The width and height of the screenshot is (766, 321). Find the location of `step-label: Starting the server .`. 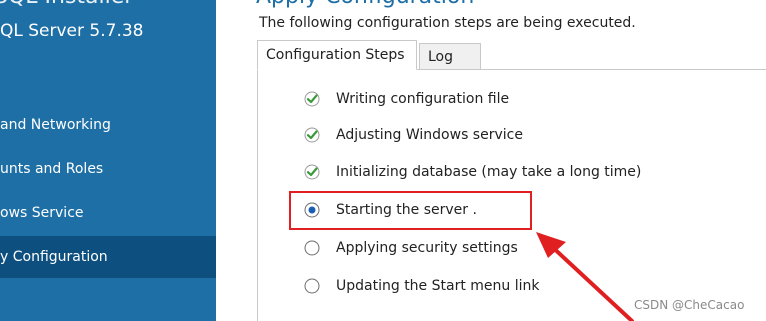

step-label: Starting the server . is located at coordinates (406, 210).